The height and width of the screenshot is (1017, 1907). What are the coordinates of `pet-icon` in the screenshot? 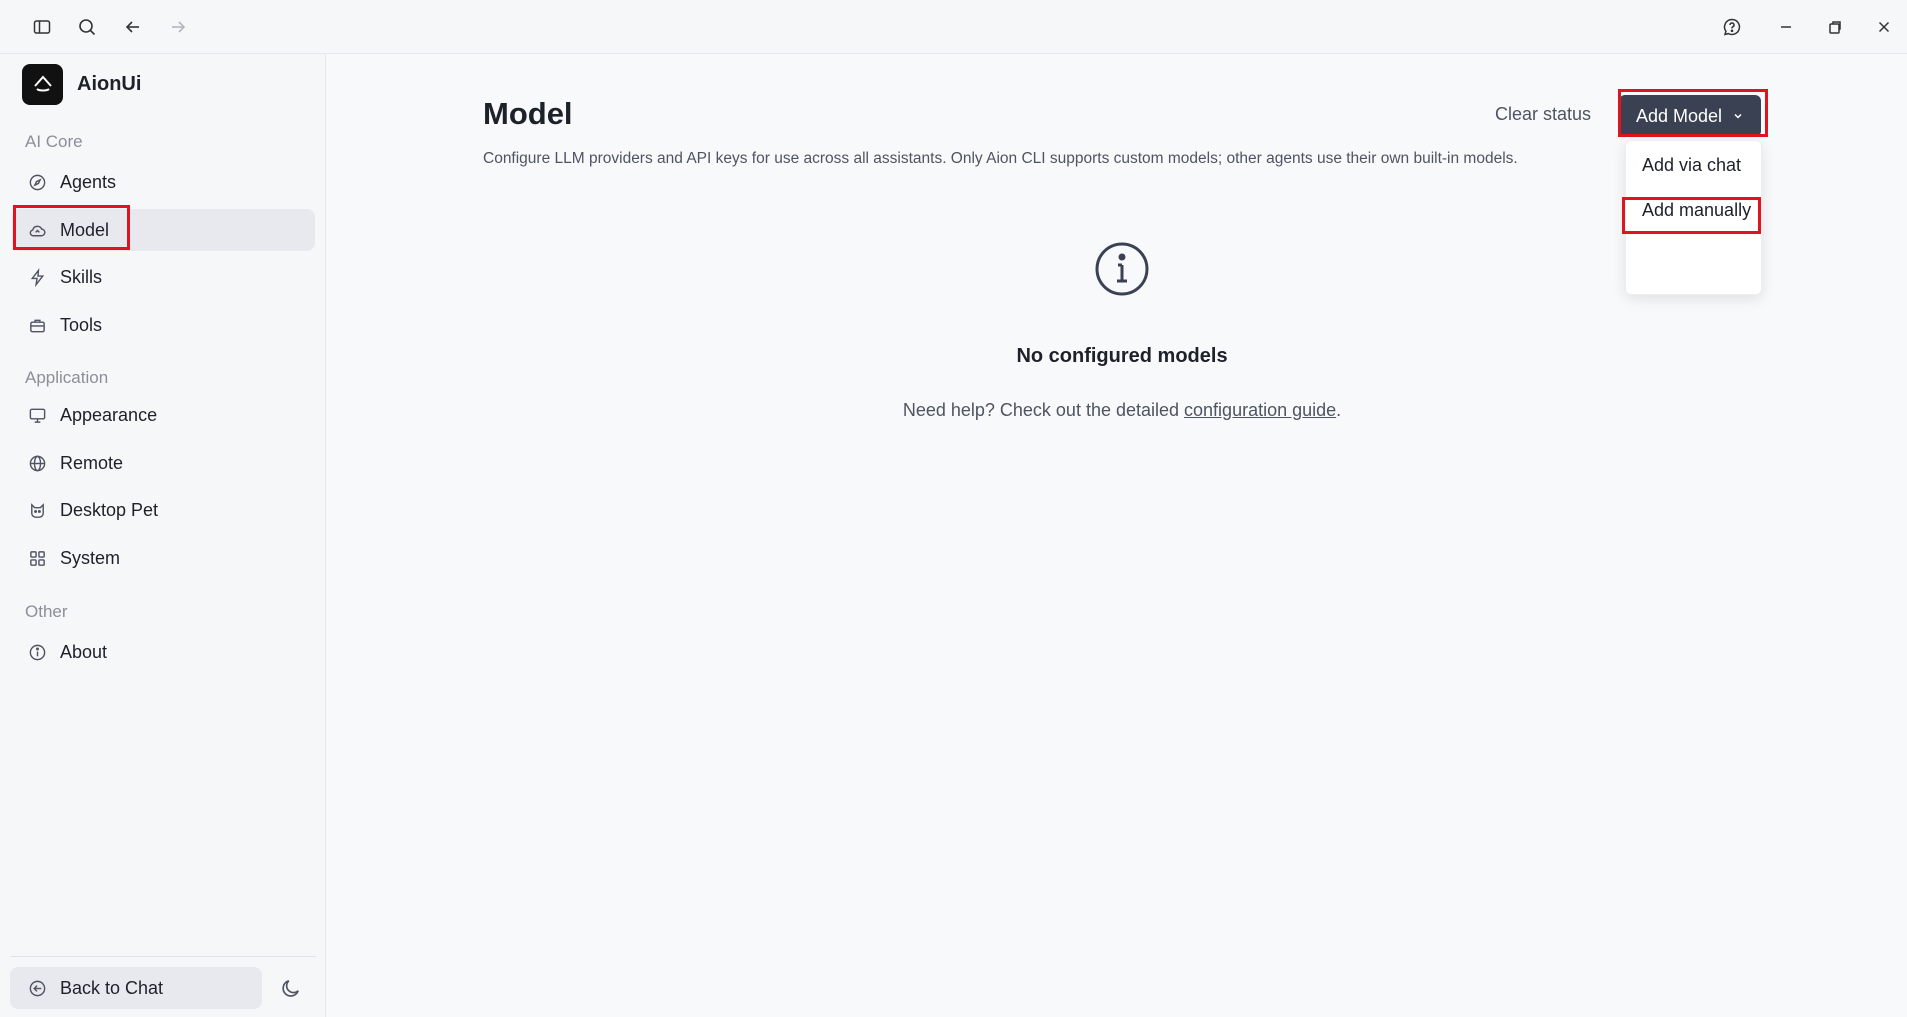 It's located at (37, 510).